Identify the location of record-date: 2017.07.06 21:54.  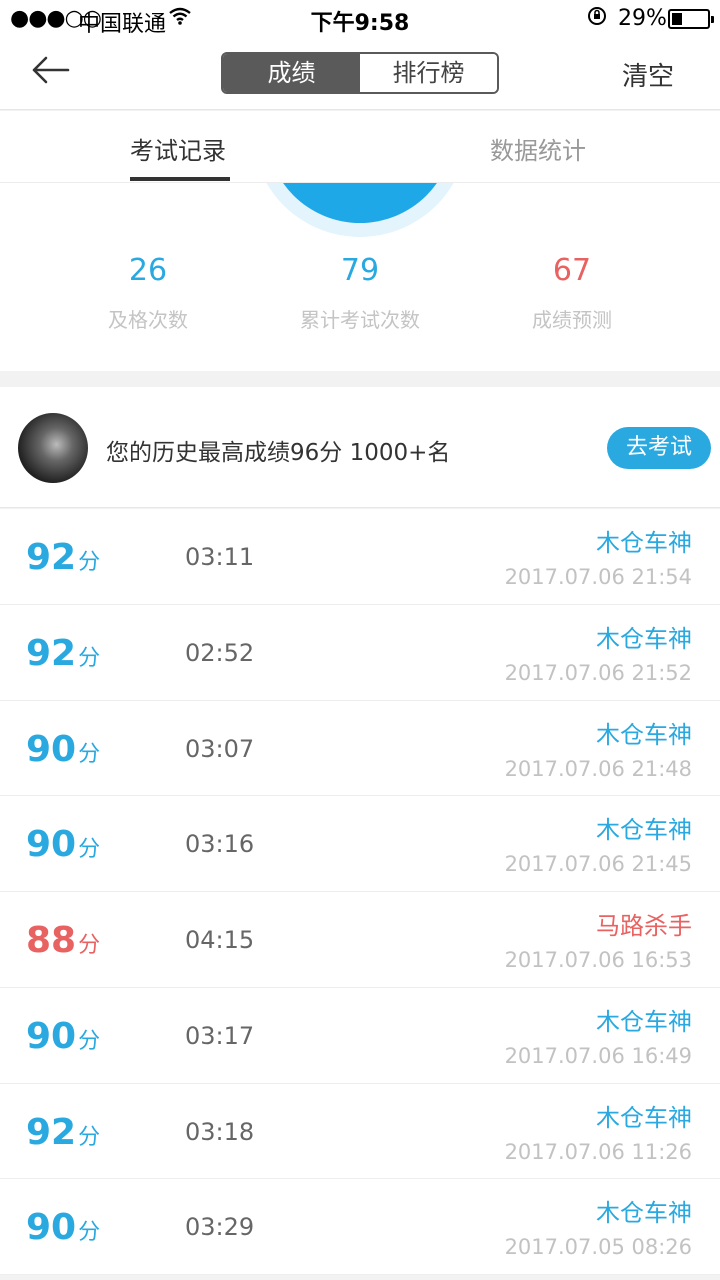
(598, 577).